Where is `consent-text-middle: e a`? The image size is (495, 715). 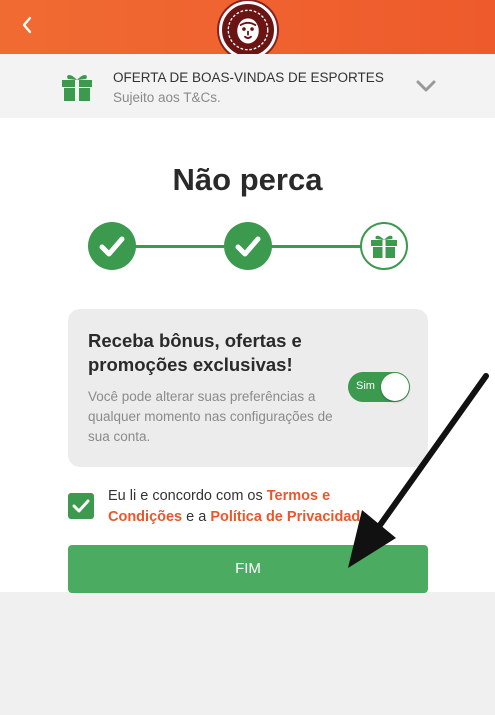
consent-text-middle: e a is located at coordinates (196, 517).